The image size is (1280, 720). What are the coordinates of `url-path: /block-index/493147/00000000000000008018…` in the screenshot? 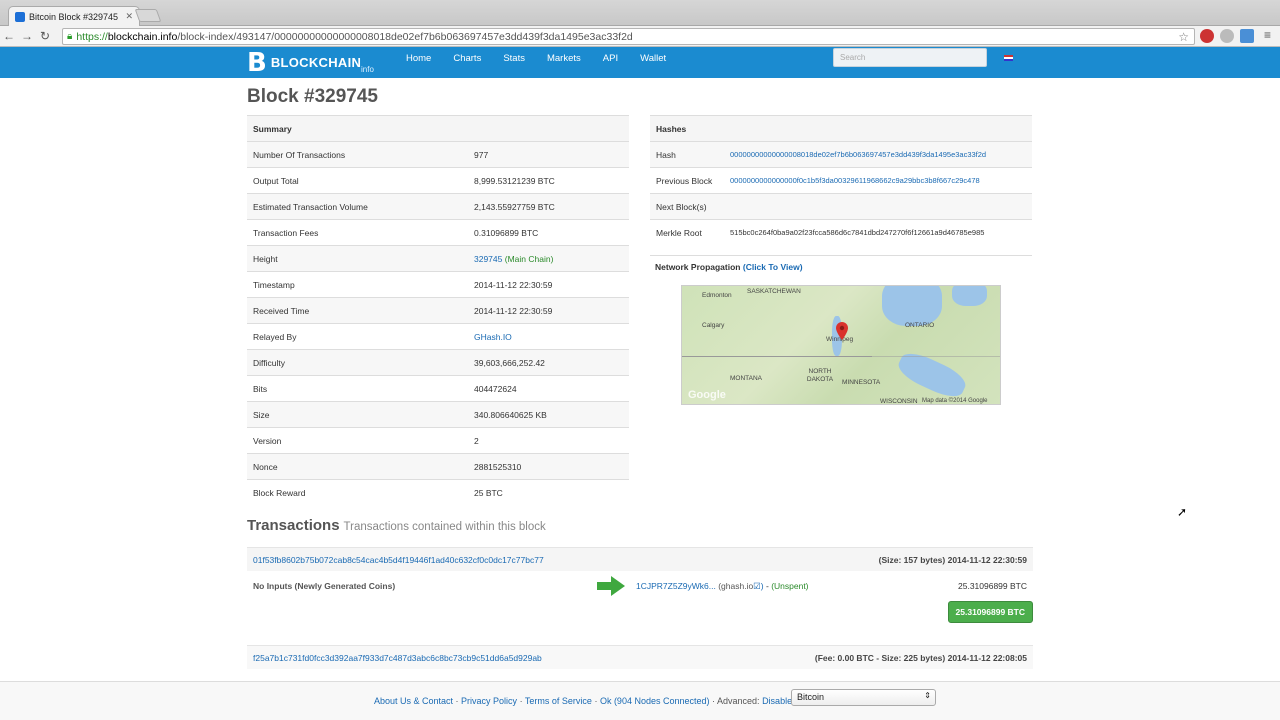 It's located at (405, 36).